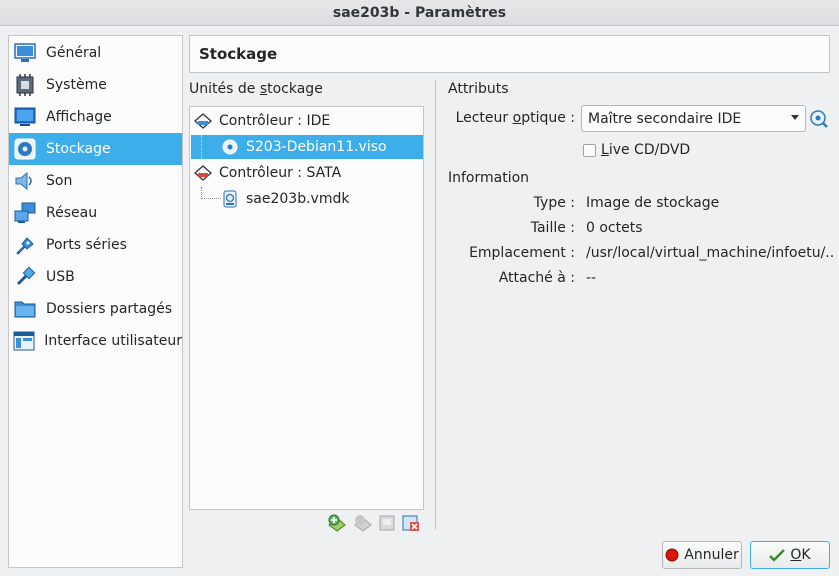 Image resolution: width=839 pixels, height=576 pixels. What do you see at coordinates (795, 117) in the screenshot?
I see `chevron-down-icon` at bounding box center [795, 117].